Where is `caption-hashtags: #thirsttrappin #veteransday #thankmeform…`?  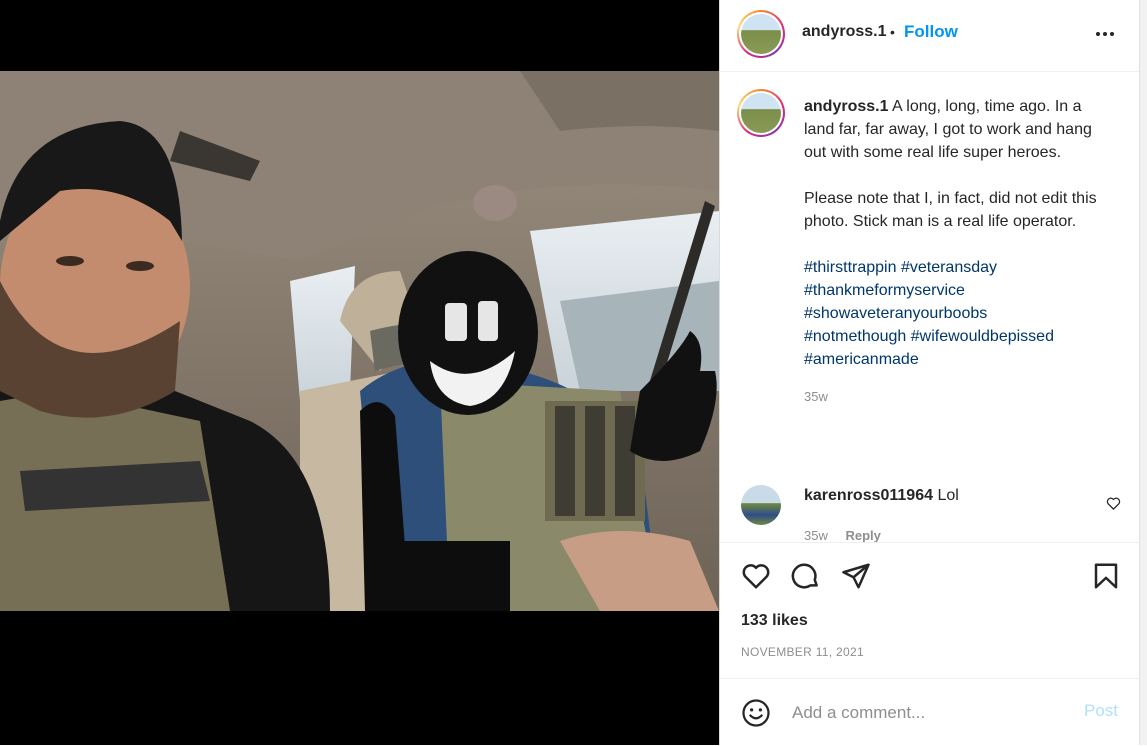
caption-hashtags: #thirsttrappin #veteransday #thankmeform… is located at coordinates (959, 313).